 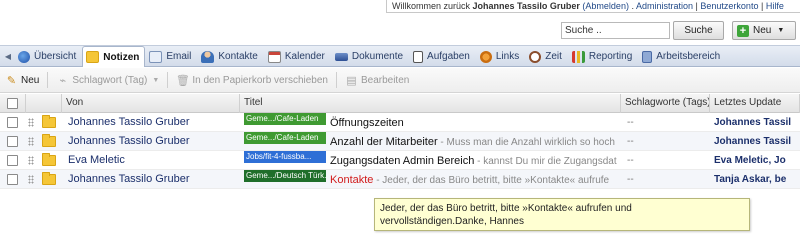 I want to click on clock-icon, so click(x=535, y=56).